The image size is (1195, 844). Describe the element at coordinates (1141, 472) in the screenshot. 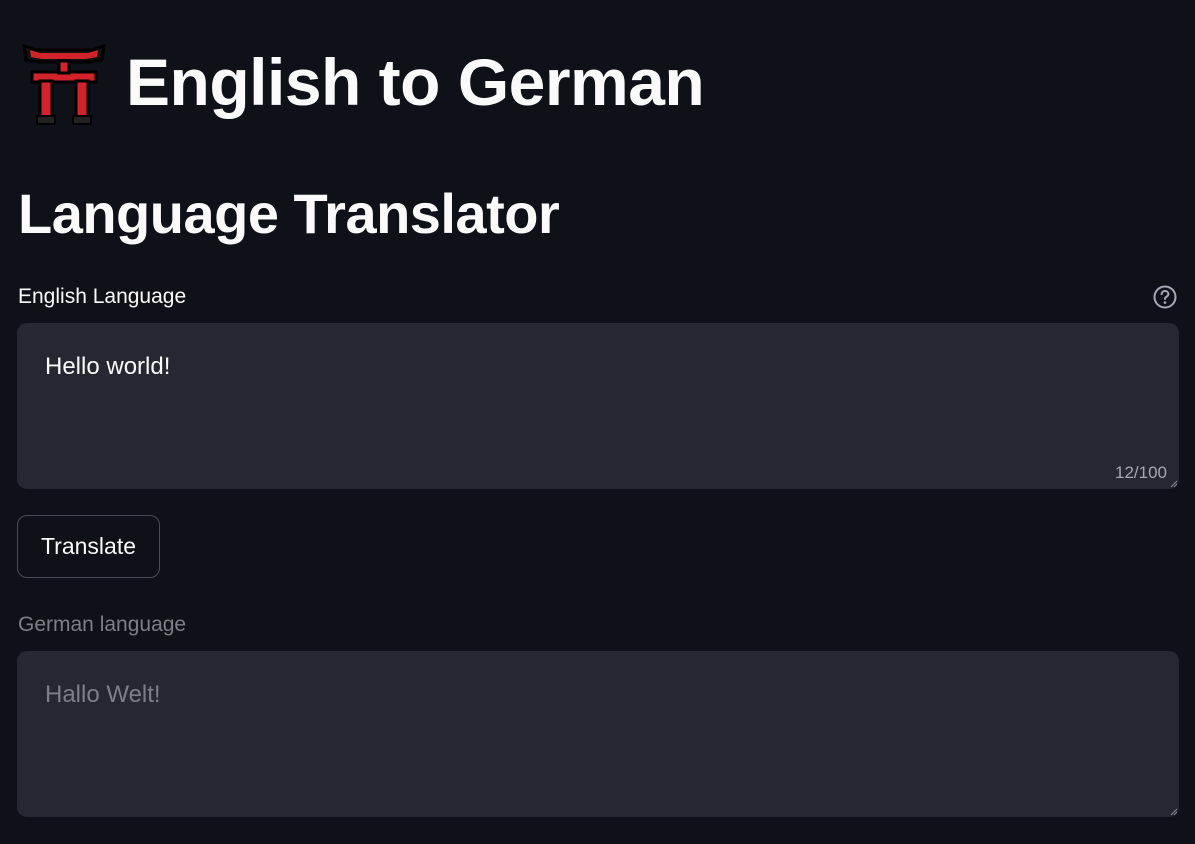

I see `character-counter: 12/100` at that location.